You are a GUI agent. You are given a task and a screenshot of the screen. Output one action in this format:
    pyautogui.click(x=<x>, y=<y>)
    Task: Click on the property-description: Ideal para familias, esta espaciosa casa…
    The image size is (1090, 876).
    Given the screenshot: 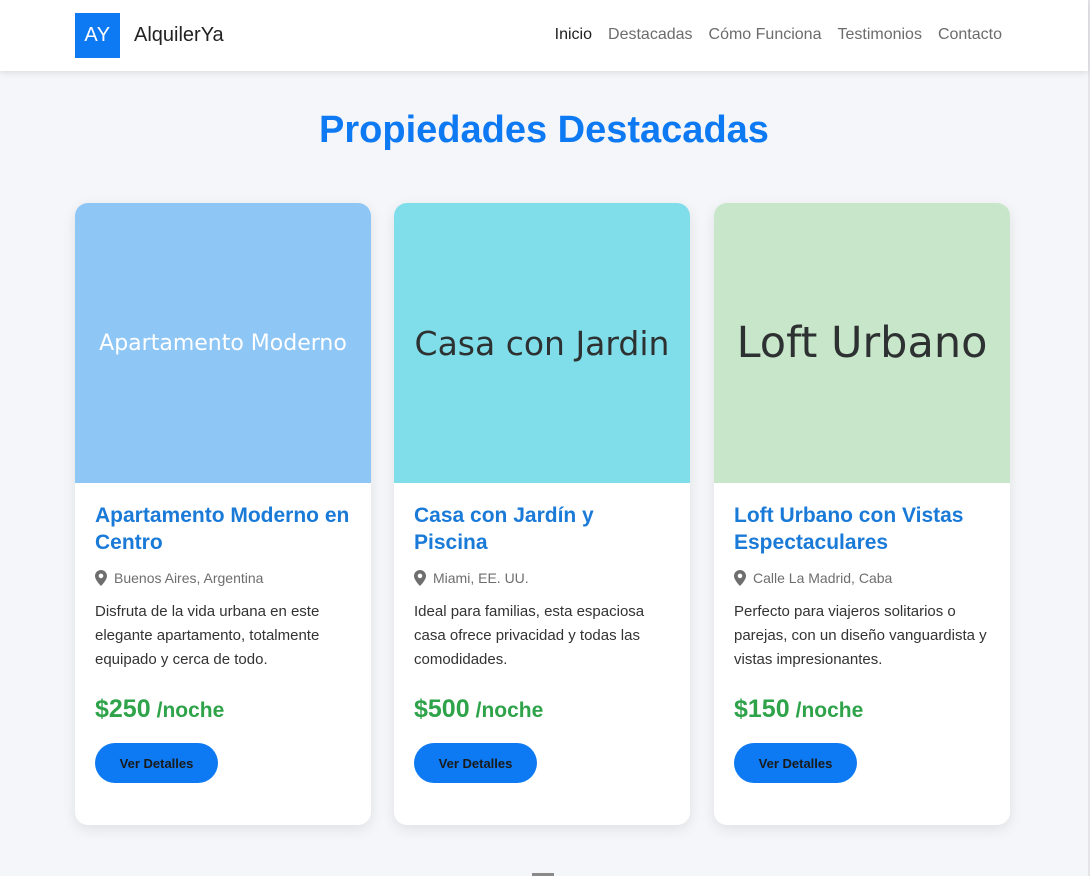 What is the action you would take?
    pyautogui.click(x=529, y=635)
    